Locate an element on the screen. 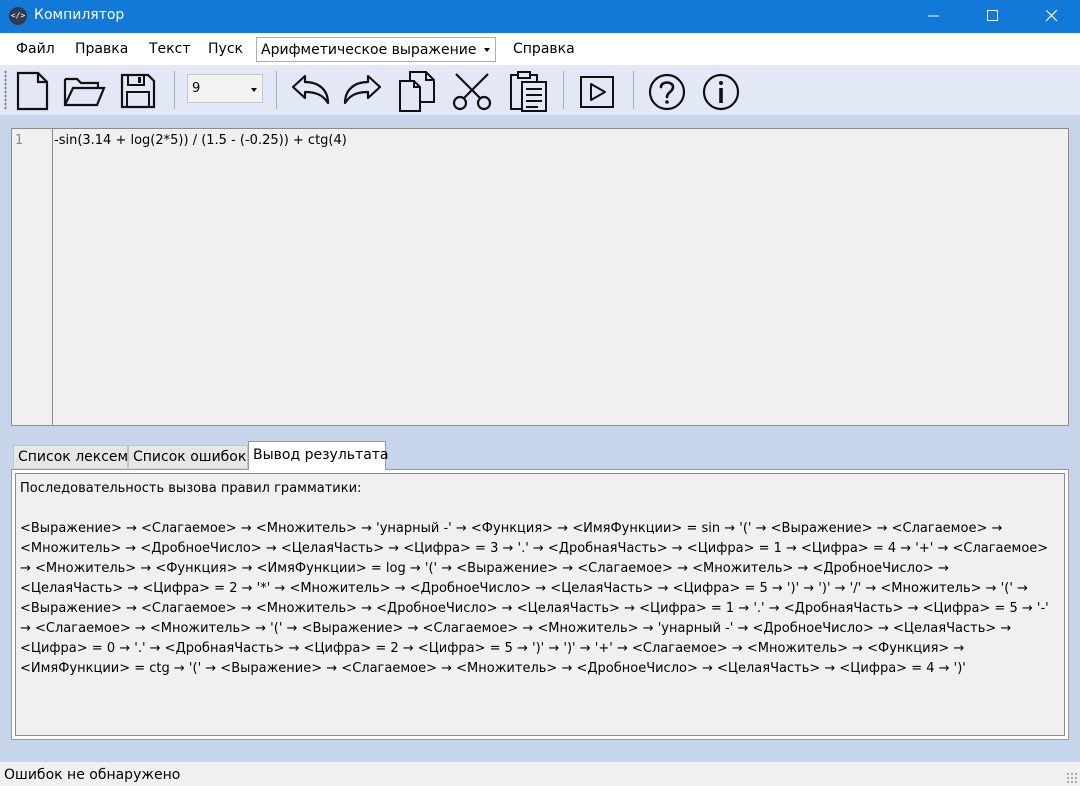  line-number-gutter: 1 is located at coordinates (32, 277).